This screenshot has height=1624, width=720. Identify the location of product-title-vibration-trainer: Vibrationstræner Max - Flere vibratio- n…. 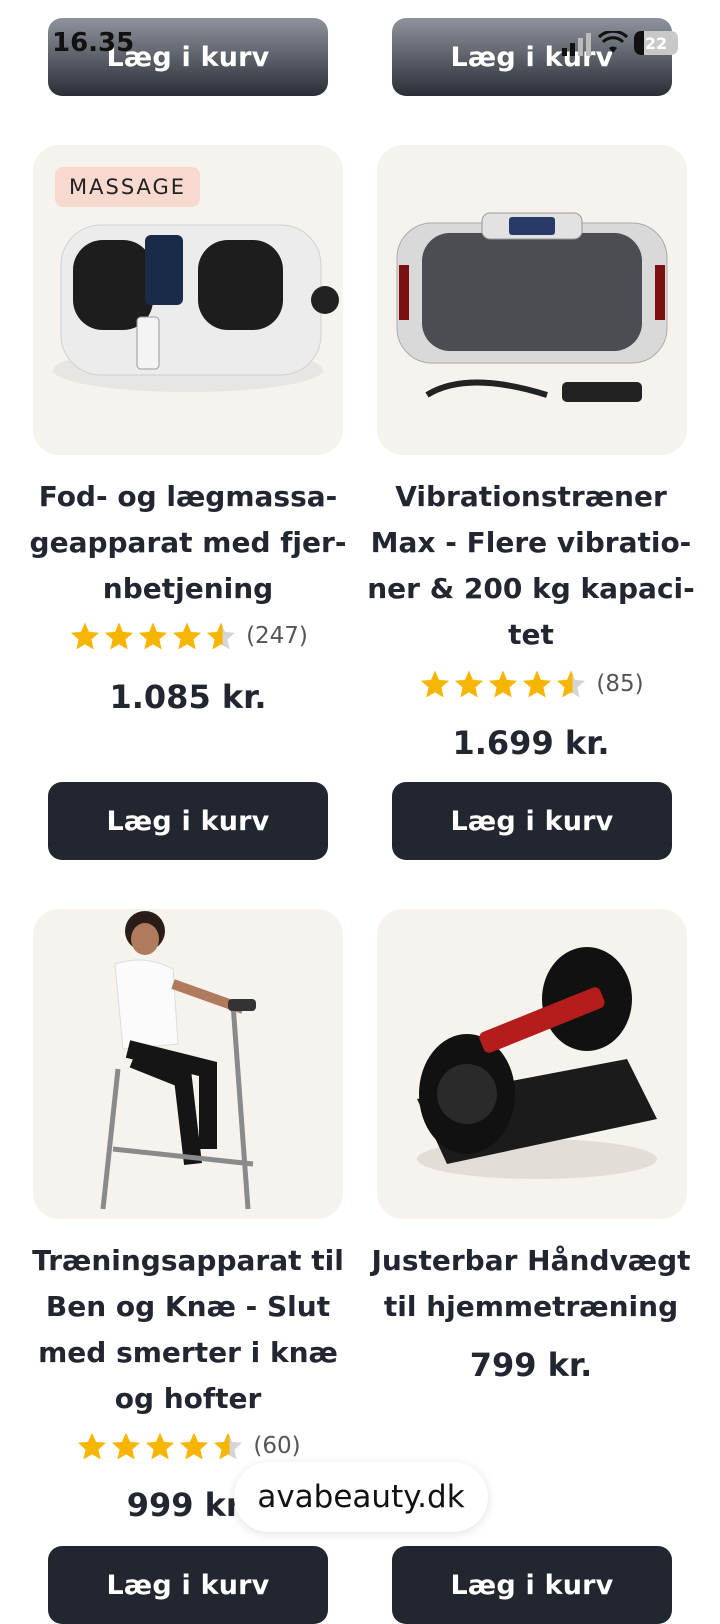
(531, 566).